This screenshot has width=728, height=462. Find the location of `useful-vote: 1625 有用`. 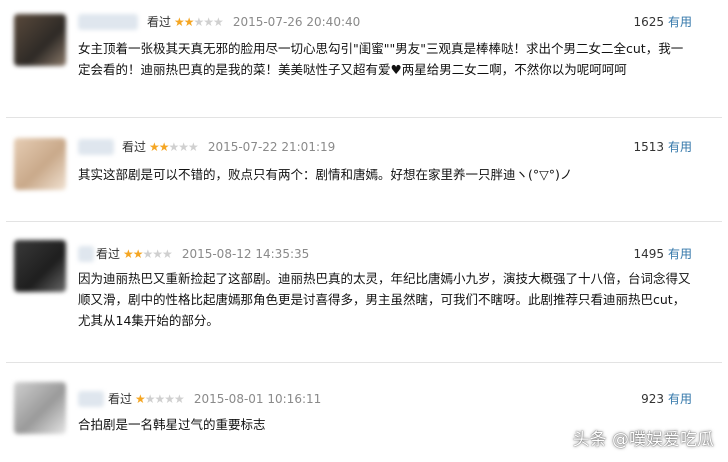

useful-vote: 1625 有用 is located at coordinates (662, 22).